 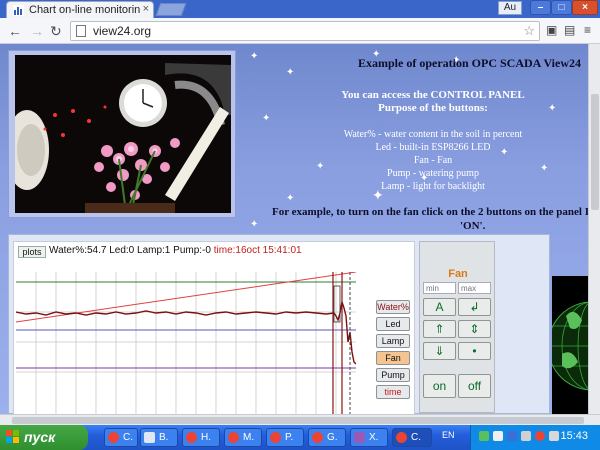 What do you see at coordinates (121, 437) in the screenshot?
I see `taskbar-item: C.` at bounding box center [121, 437].